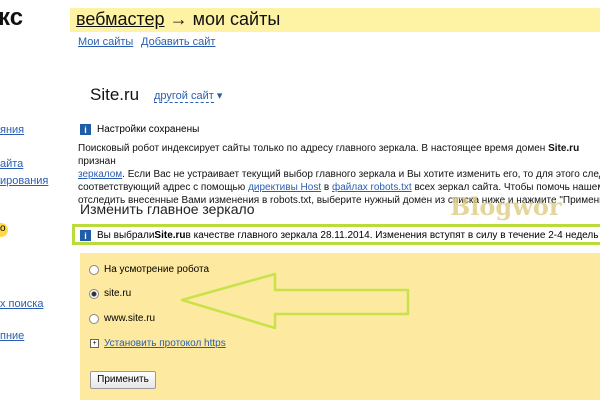 The height and width of the screenshot is (400, 600). I want to click on desc-text: в, so click(326, 187).